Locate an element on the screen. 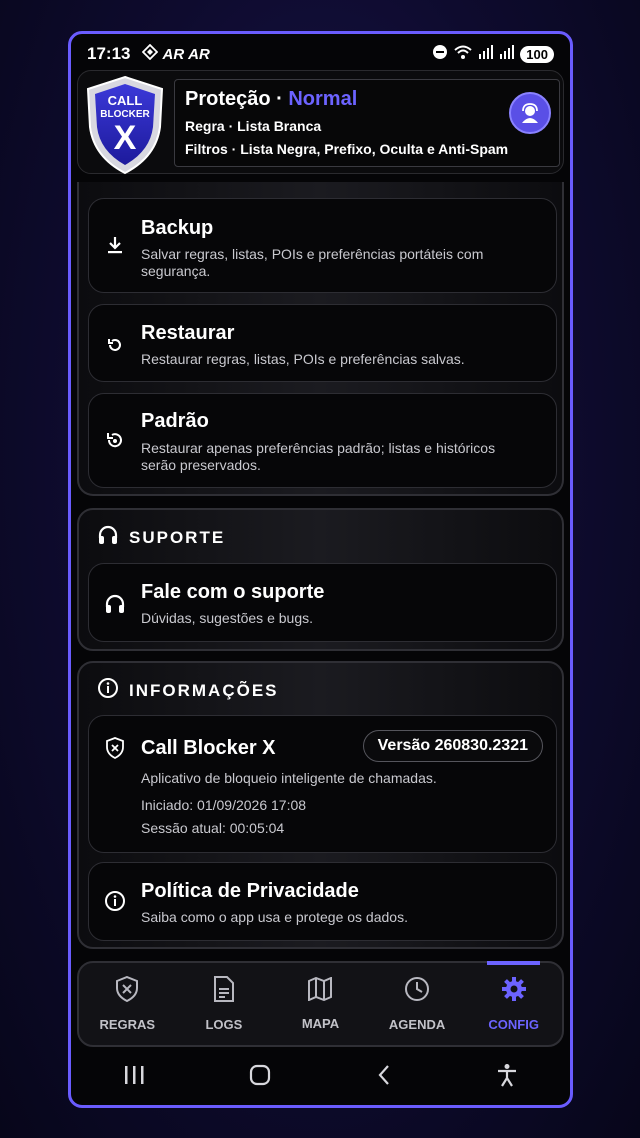 The height and width of the screenshot is (1138, 640). protection-title: Proteção · Normal is located at coordinates (367, 99).